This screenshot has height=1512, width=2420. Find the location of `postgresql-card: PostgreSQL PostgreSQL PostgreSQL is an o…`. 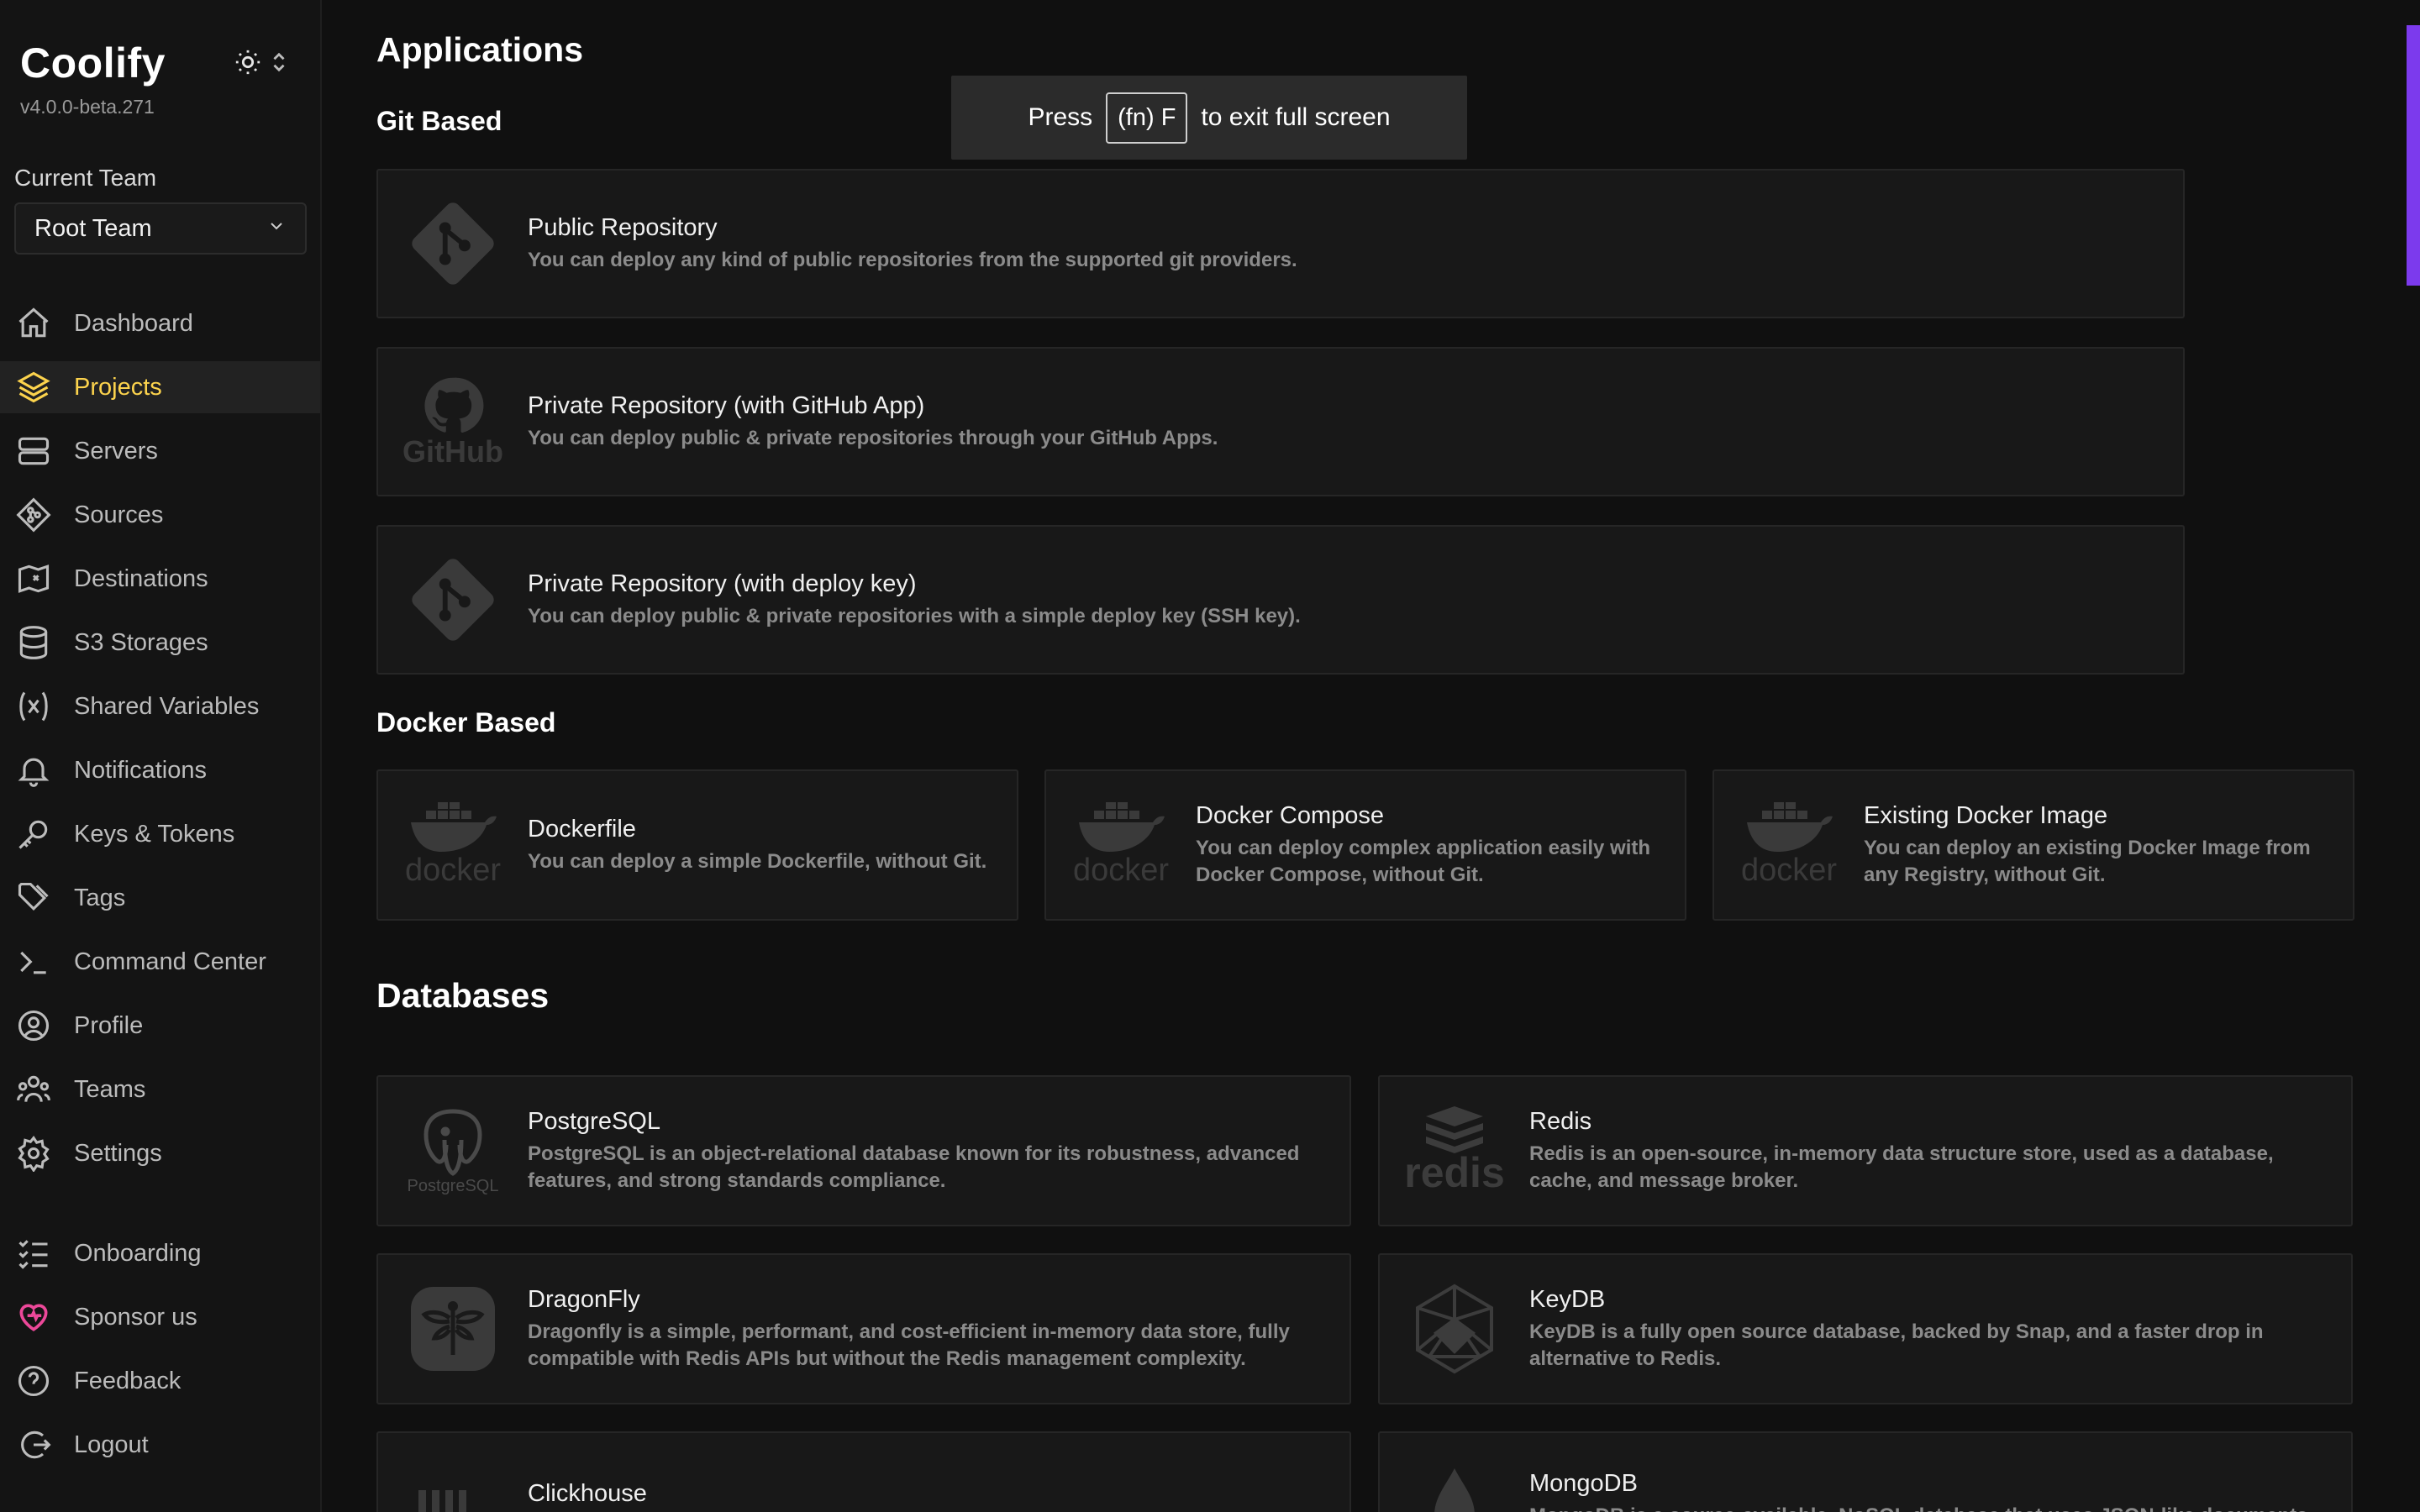

postgresql-card: PostgreSQL PostgreSQL PostgreSQL is an o… is located at coordinates (864, 1150).